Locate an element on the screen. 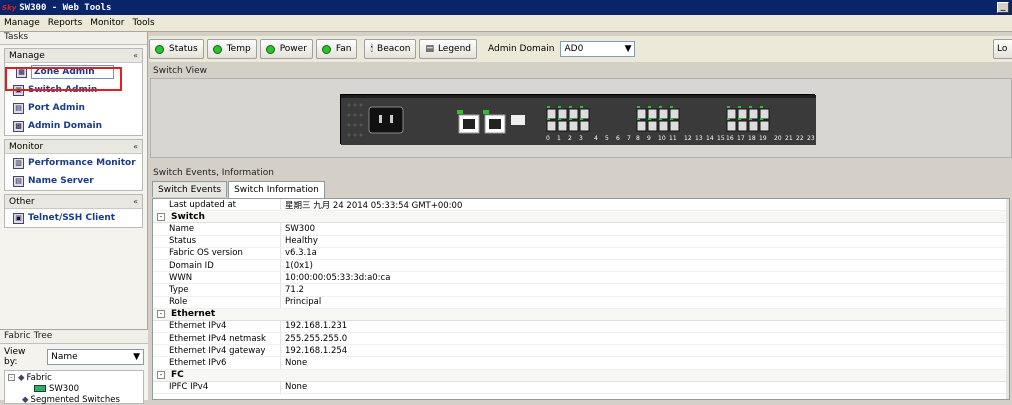 Image resolution: width=1012 pixels, height=405 pixels. task-port-admin-label: Port Admin is located at coordinates (56, 108).